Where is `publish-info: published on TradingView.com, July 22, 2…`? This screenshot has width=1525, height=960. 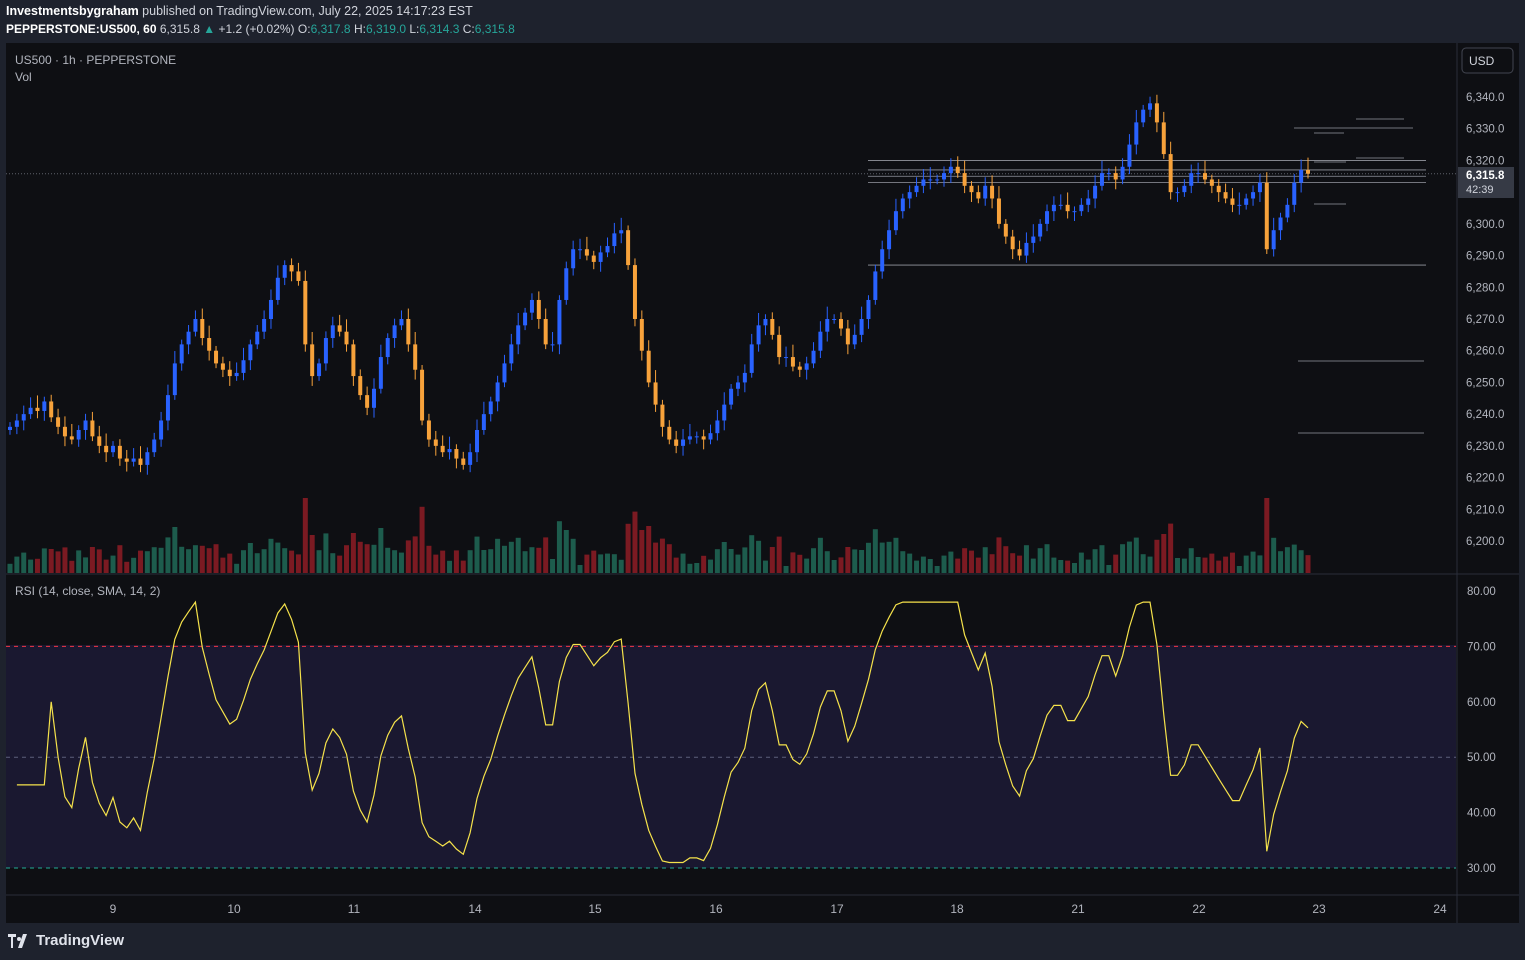
publish-info: published on TradingView.com, July 22, 2… is located at coordinates (307, 11).